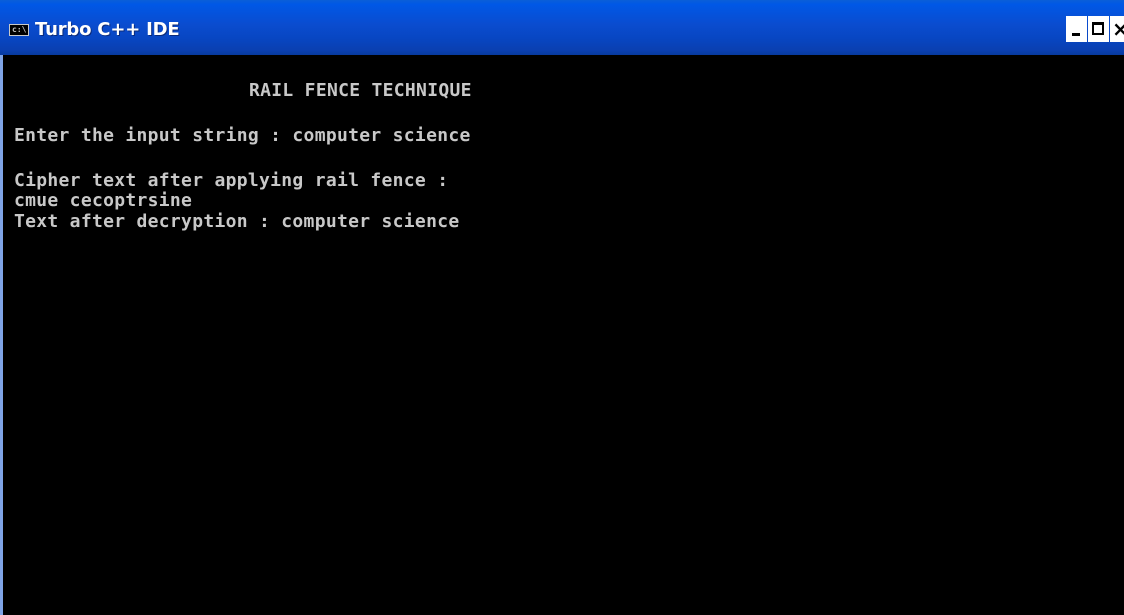 This screenshot has height=615, width=1124. What do you see at coordinates (107, 29) in the screenshot?
I see `window-title: Turbo C++ IDE` at bounding box center [107, 29].